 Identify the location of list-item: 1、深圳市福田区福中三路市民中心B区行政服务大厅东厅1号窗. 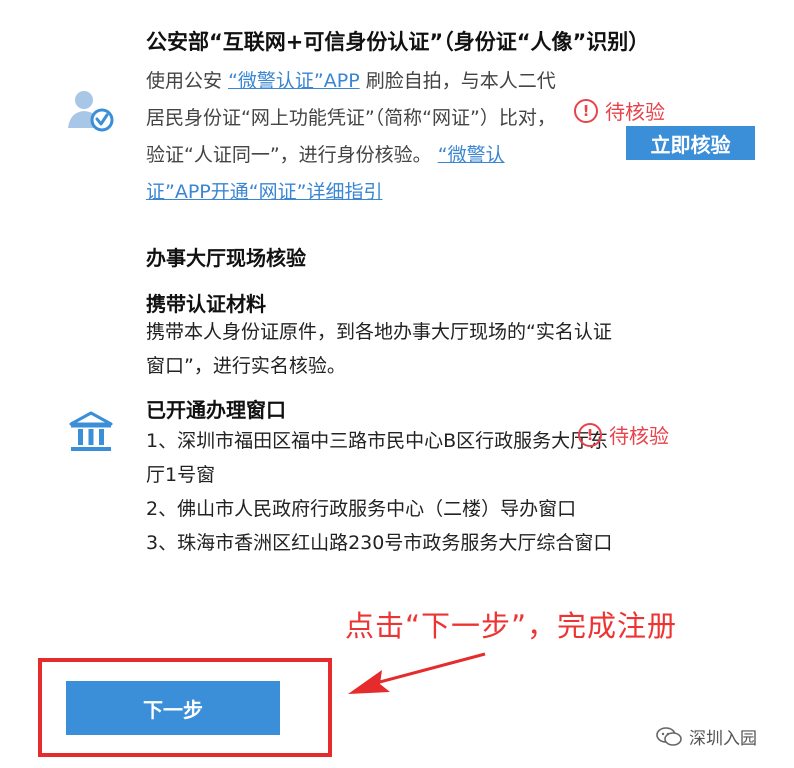
(377, 458).